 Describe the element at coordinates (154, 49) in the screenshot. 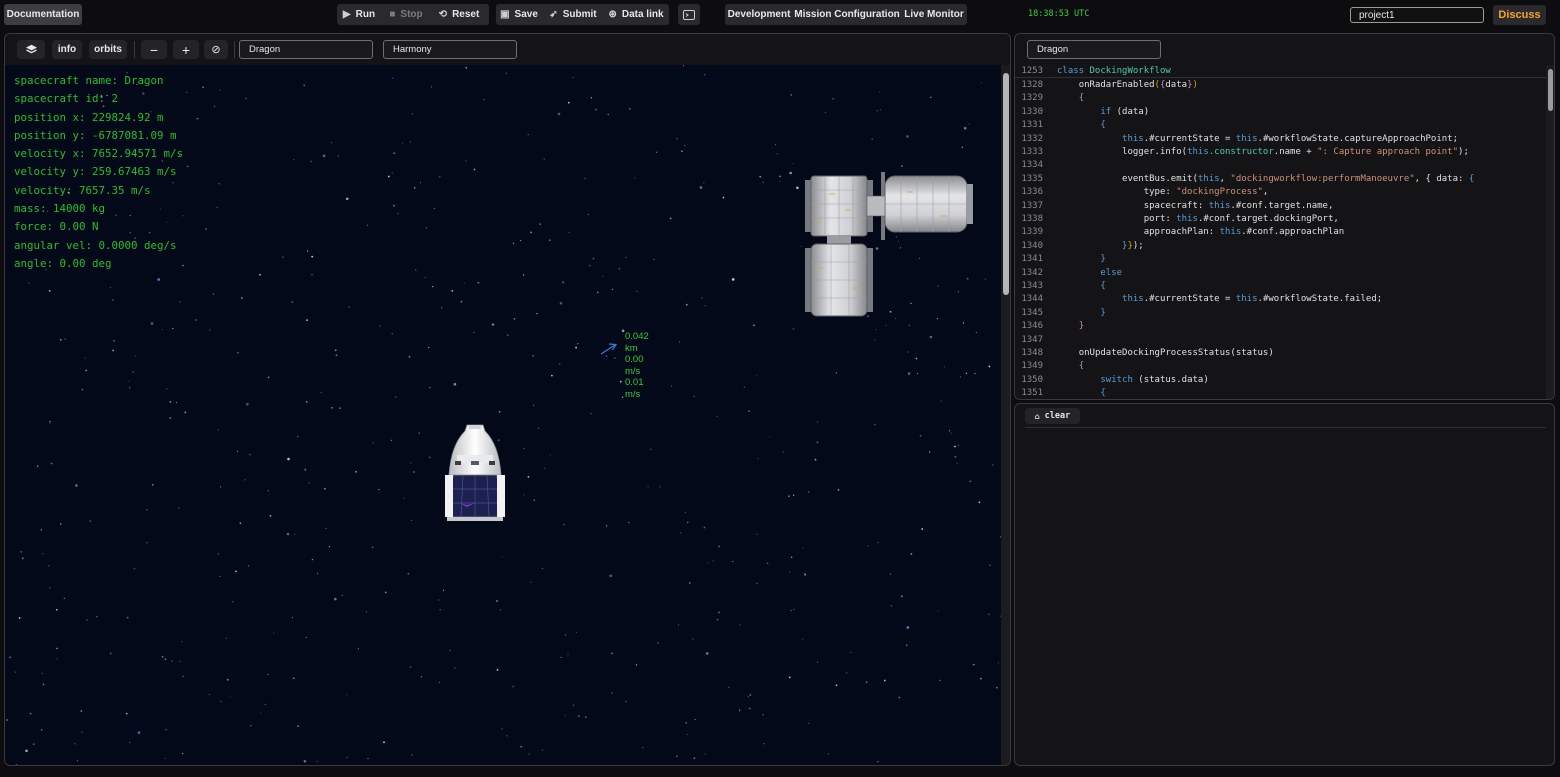

I see `zoom-out-button: −` at that location.